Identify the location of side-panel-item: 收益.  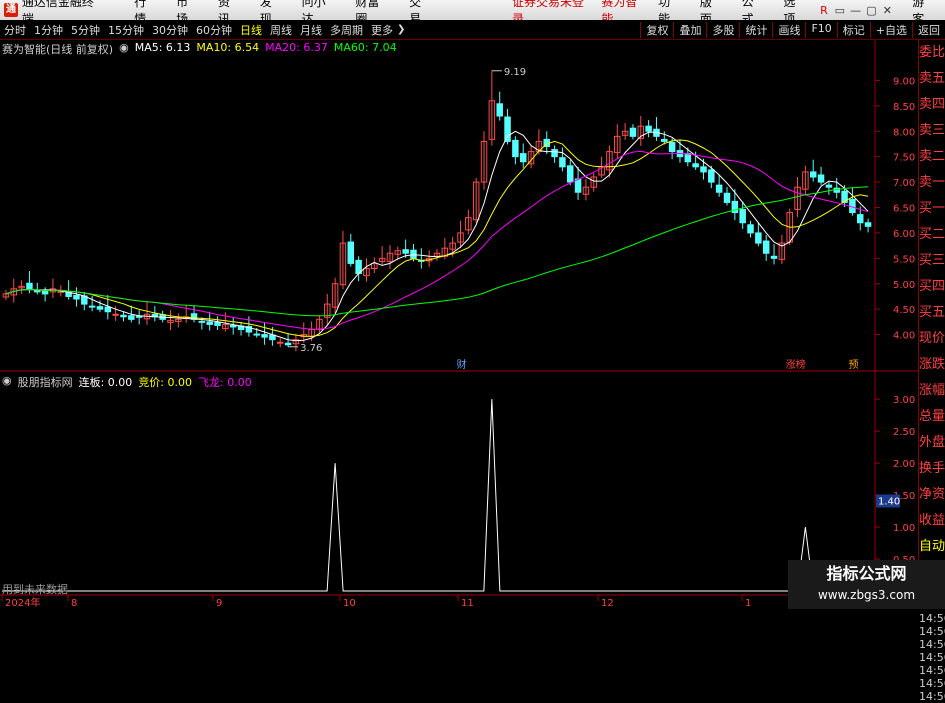
(932, 520).